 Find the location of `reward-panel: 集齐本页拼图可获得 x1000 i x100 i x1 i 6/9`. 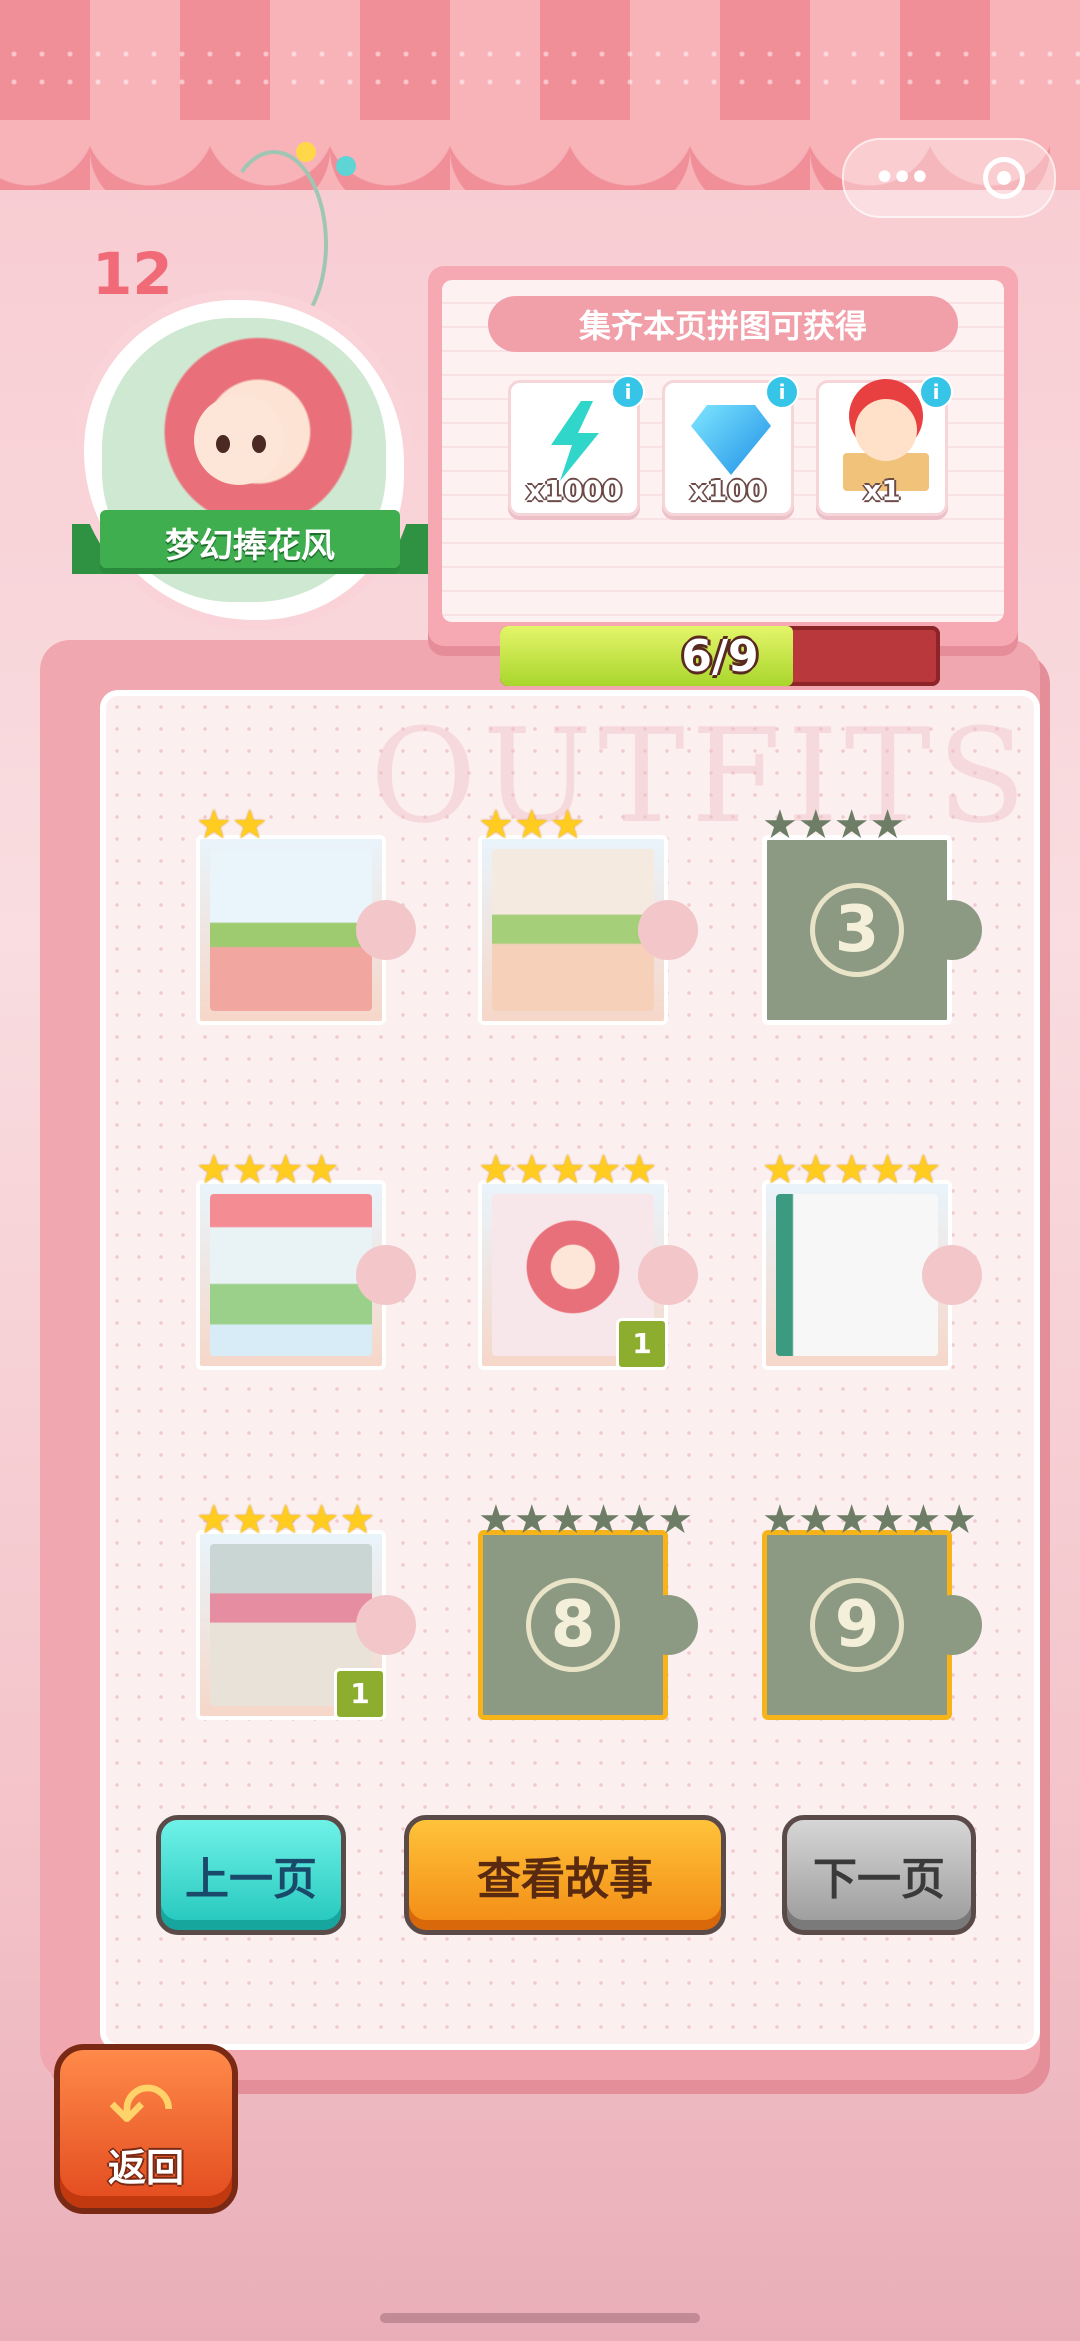

reward-panel: 集齐本页拼图可获得 x1000 i x100 i x1 i 6/9 is located at coordinates (723, 476).